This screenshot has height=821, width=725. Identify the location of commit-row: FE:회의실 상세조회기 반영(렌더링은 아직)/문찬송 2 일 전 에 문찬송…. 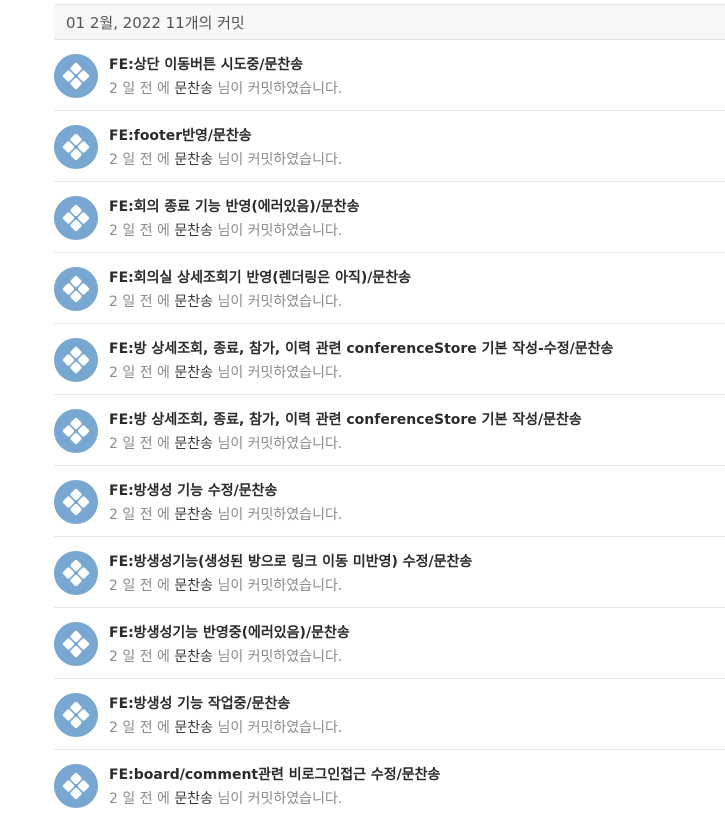
(389, 288).